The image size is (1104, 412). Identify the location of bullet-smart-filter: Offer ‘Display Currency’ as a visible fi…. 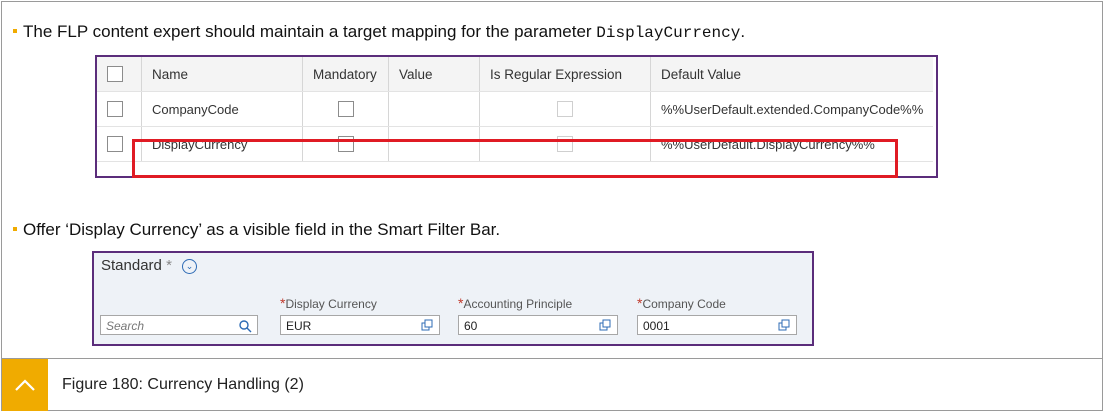
(255, 230).